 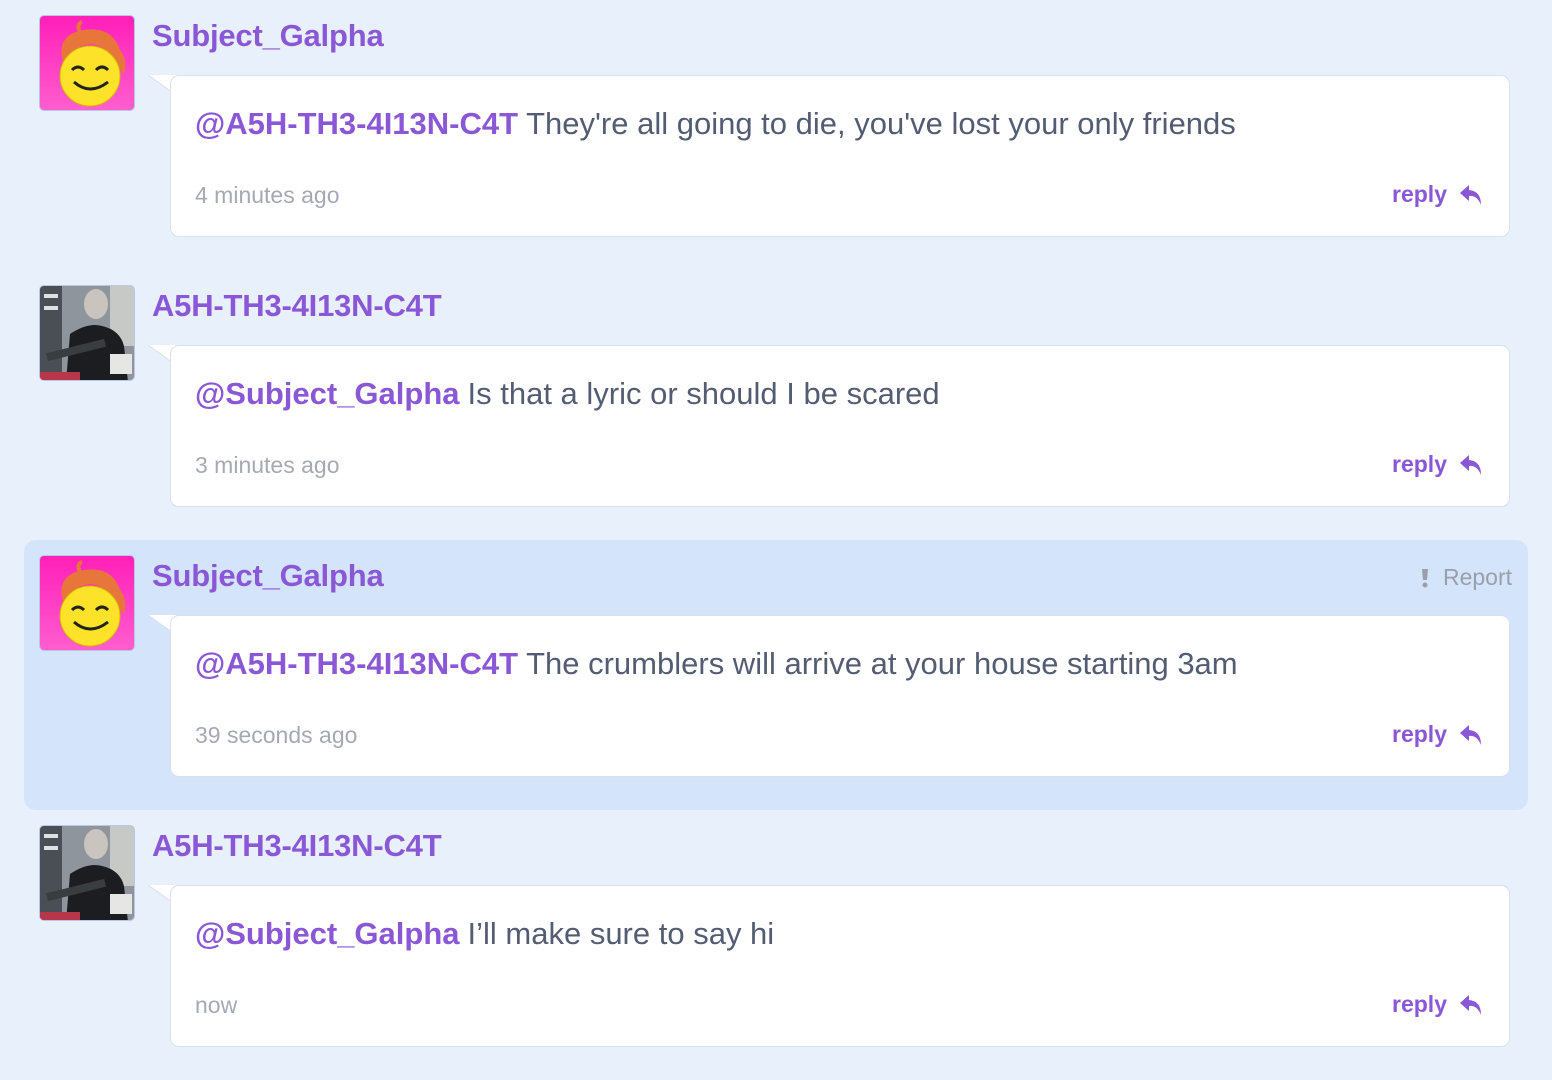 I want to click on report-label: Report, so click(x=1477, y=577).